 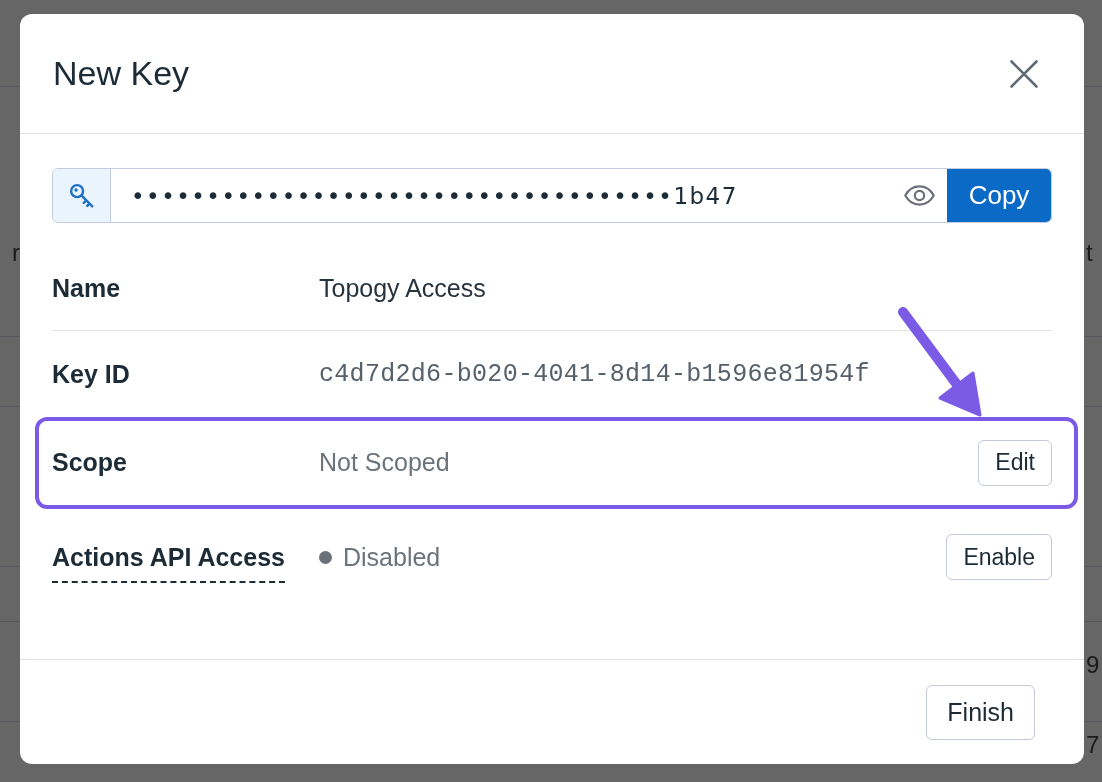 I want to click on copy-button: Copy, so click(x=999, y=195).